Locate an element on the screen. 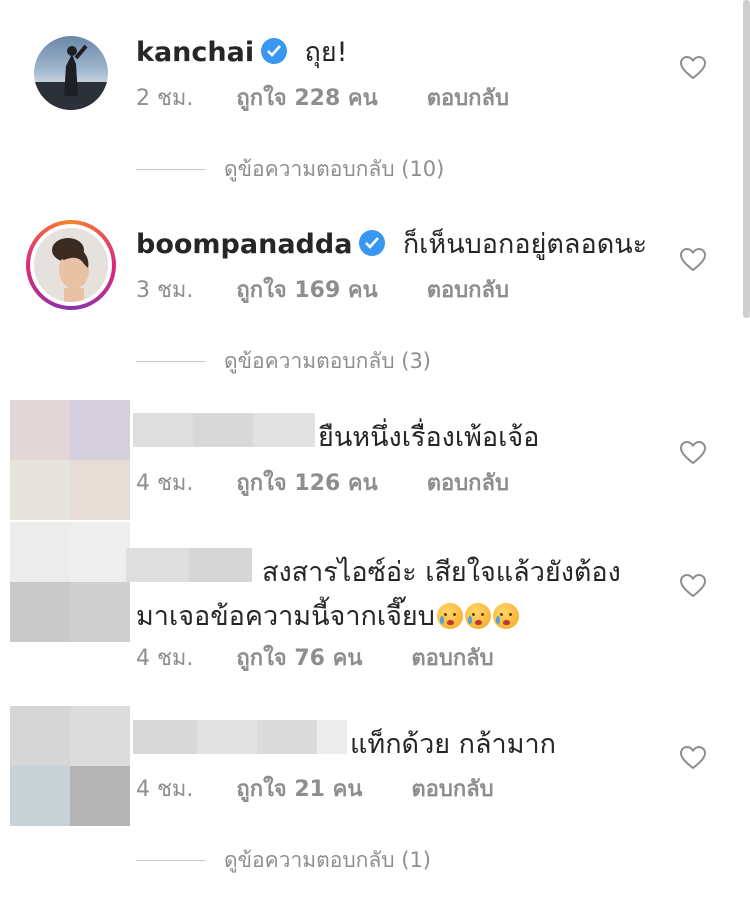 This screenshot has width=750, height=902. username: kanchai is located at coordinates (195, 52).